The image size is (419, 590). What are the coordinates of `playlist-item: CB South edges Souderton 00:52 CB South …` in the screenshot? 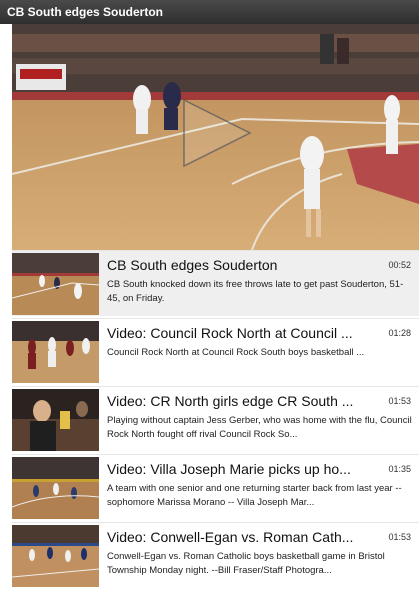 It's located at (215, 283).